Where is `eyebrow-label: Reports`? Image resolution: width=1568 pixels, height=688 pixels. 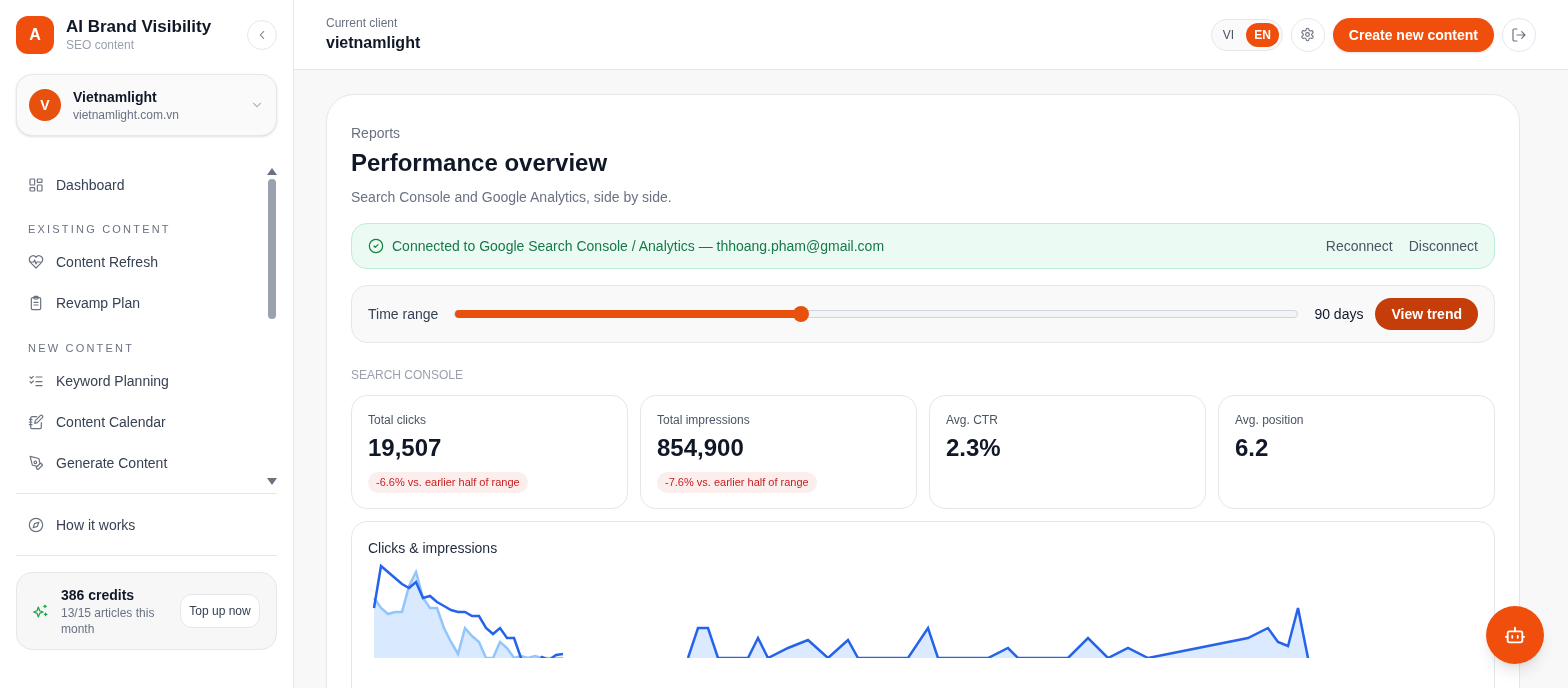 eyebrow-label: Reports is located at coordinates (376, 133).